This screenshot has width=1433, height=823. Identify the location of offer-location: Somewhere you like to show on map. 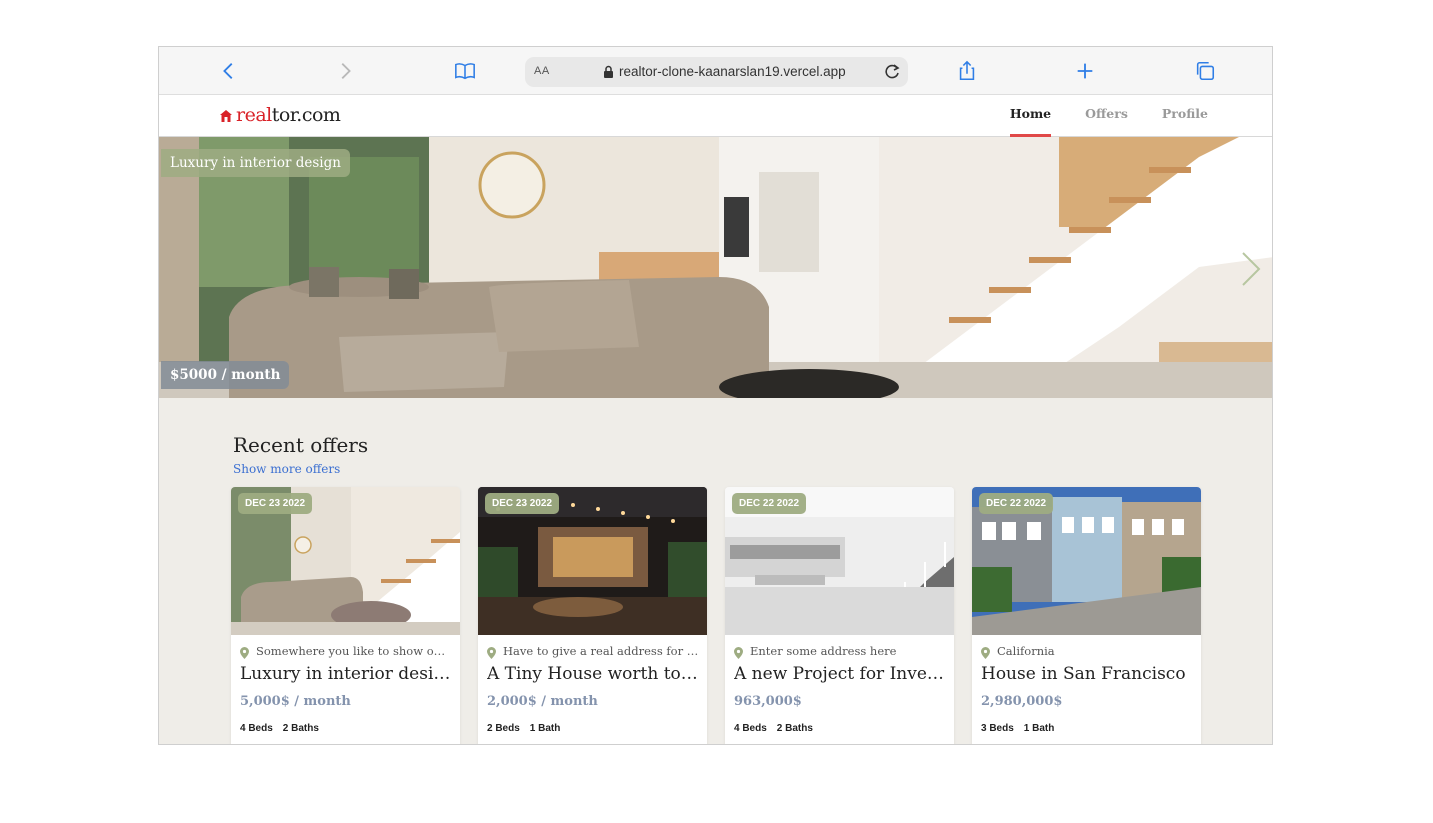
(354, 651).